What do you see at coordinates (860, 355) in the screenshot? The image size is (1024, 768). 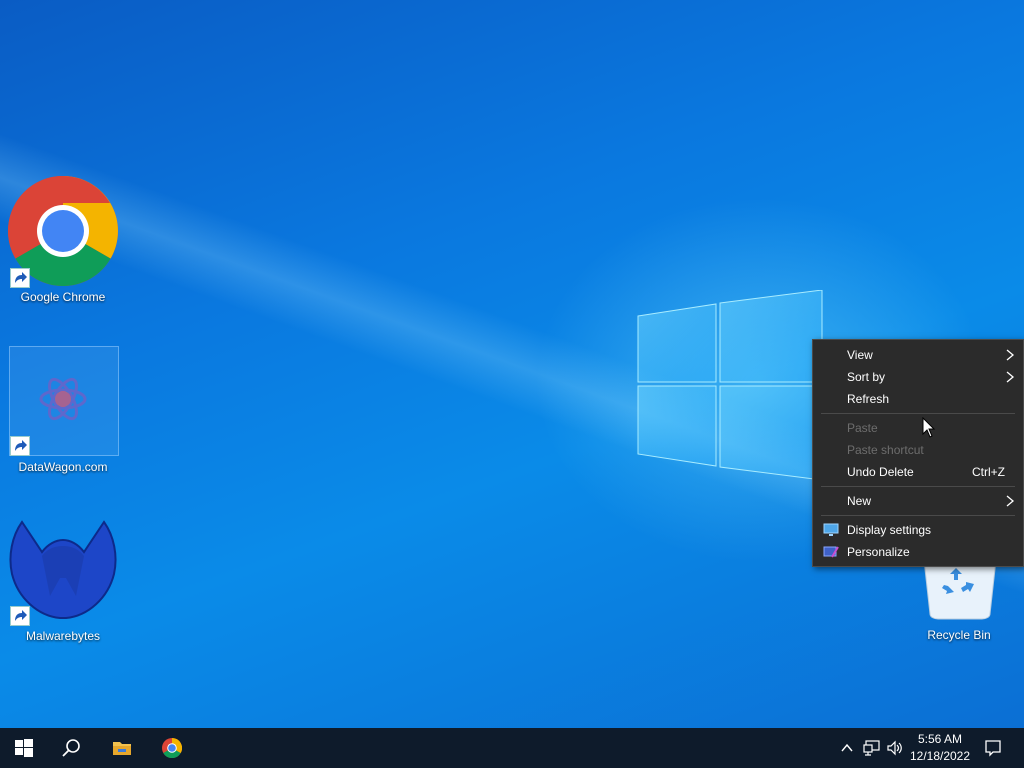 I see `menu-item-label: View` at bounding box center [860, 355].